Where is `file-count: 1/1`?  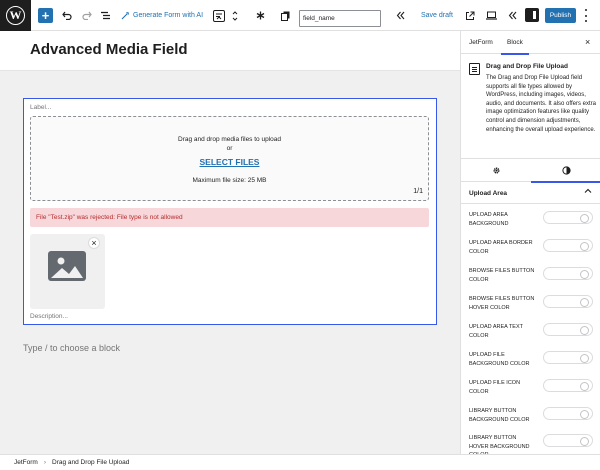 file-count: 1/1 is located at coordinates (418, 191).